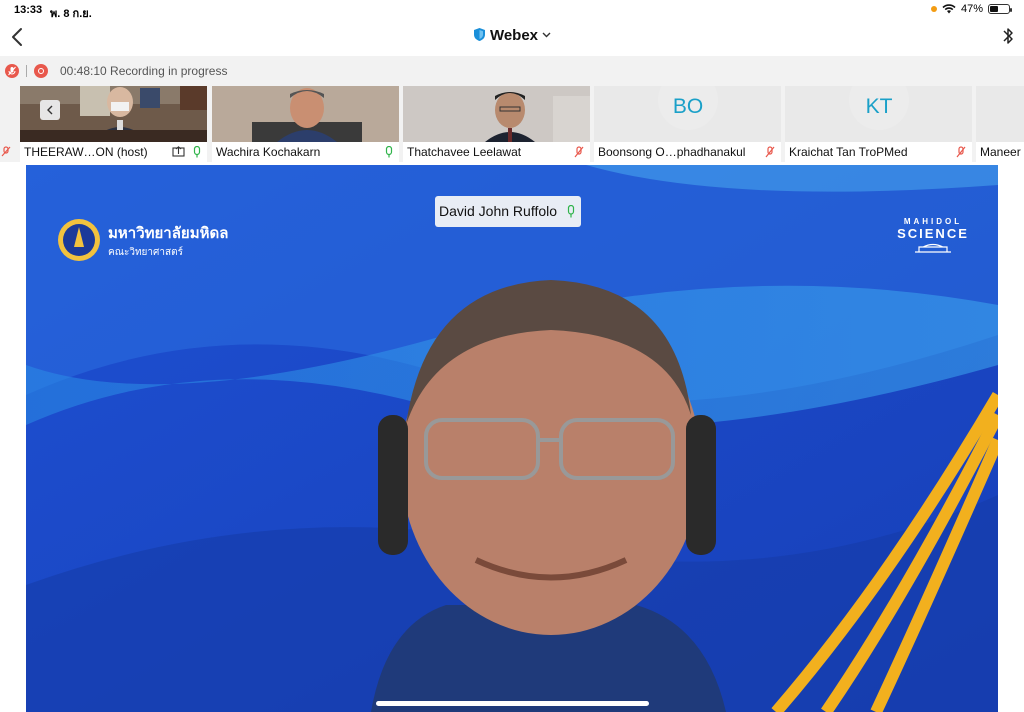 This screenshot has width=1024, height=712. I want to click on participant-tile: KT Kraichat Tan TroPMed, so click(878, 124).